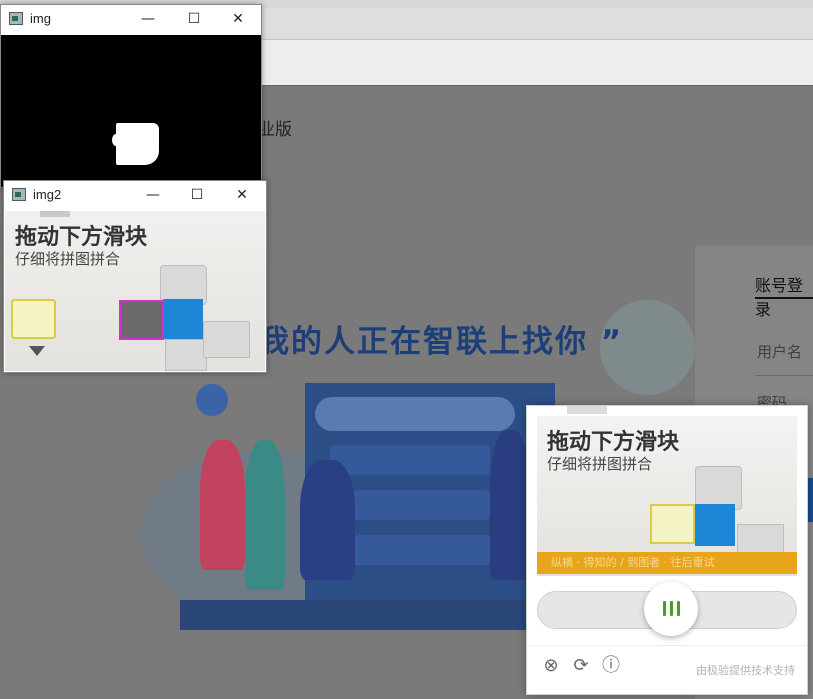 This screenshot has width=813, height=699. What do you see at coordinates (779, 351) in the screenshot?
I see `username-field: 用户名` at bounding box center [779, 351].